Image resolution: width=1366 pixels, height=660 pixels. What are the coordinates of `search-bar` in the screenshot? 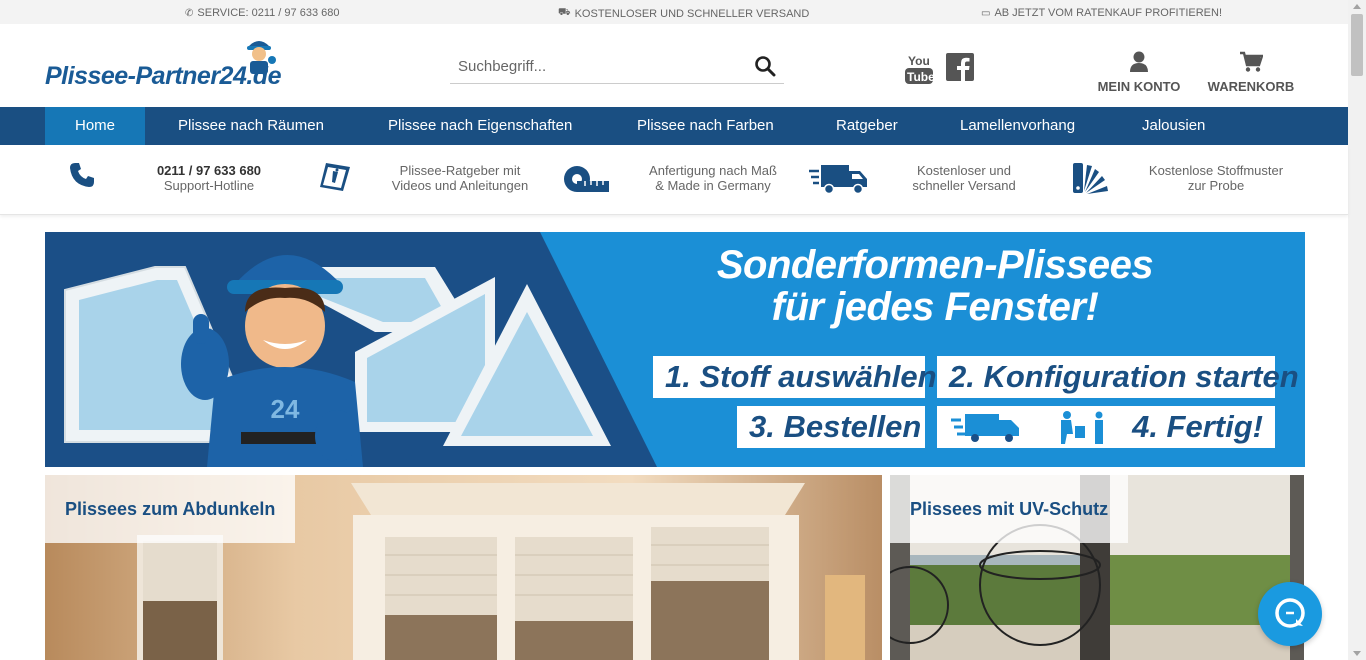 It's located at (617, 66).